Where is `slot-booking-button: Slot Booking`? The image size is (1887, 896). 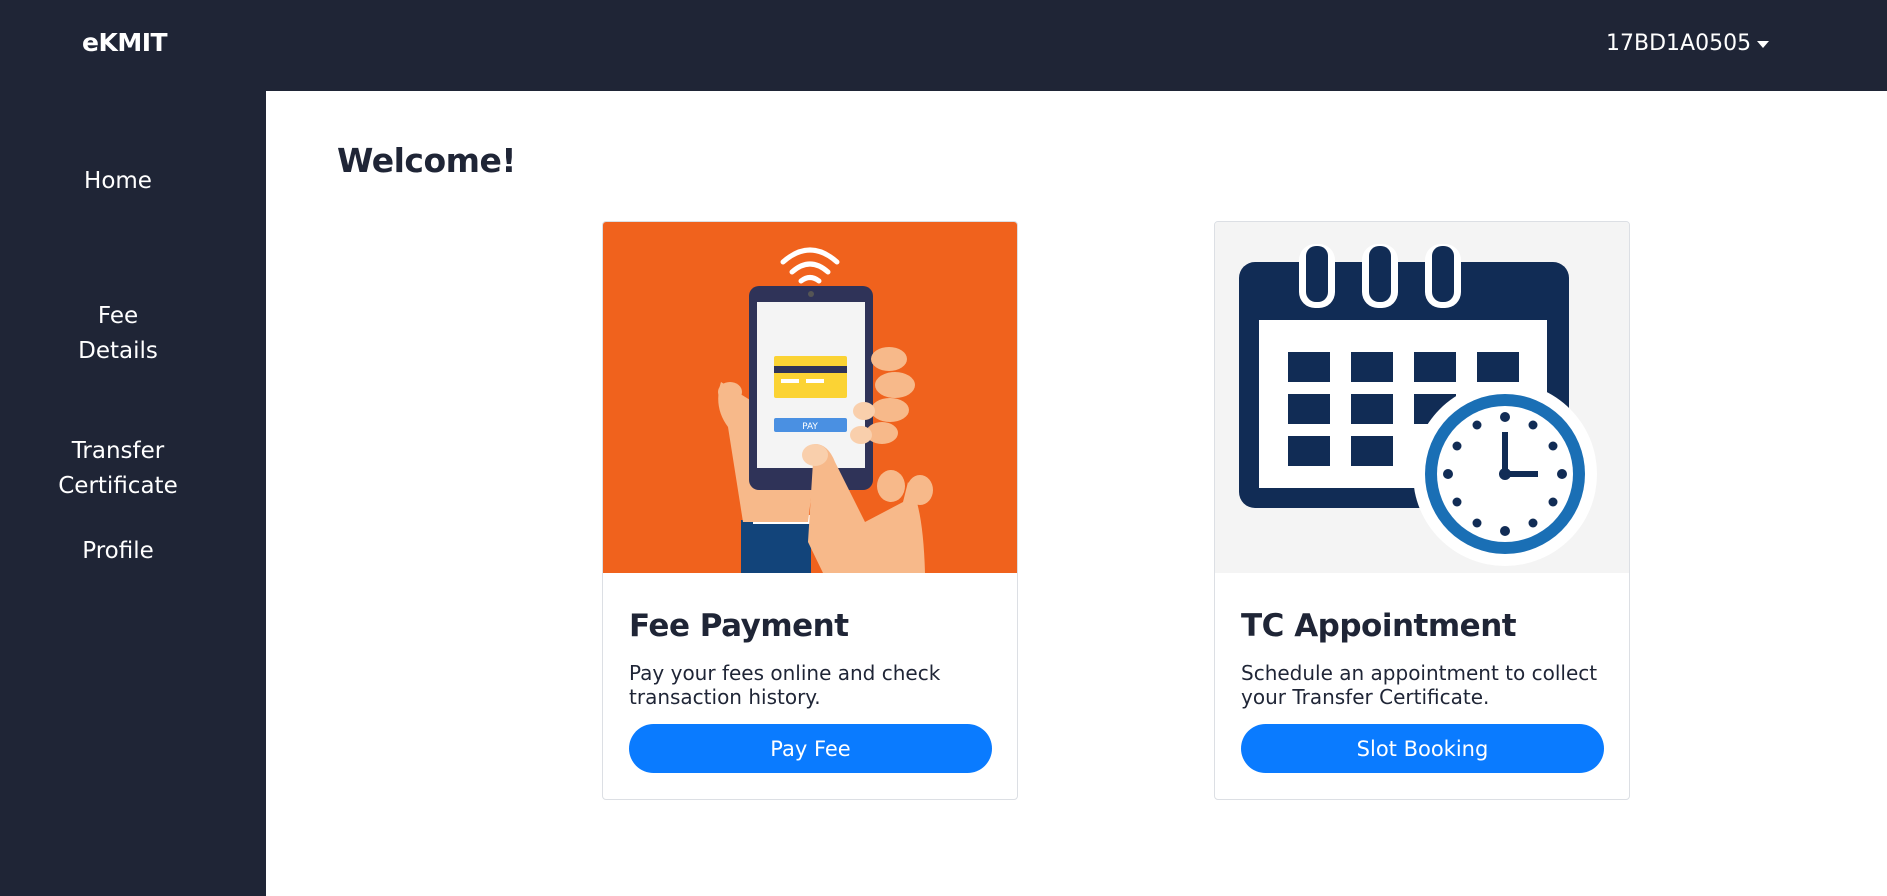 slot-booking-button: Slot Booking is located at coordinates (1422, 748).